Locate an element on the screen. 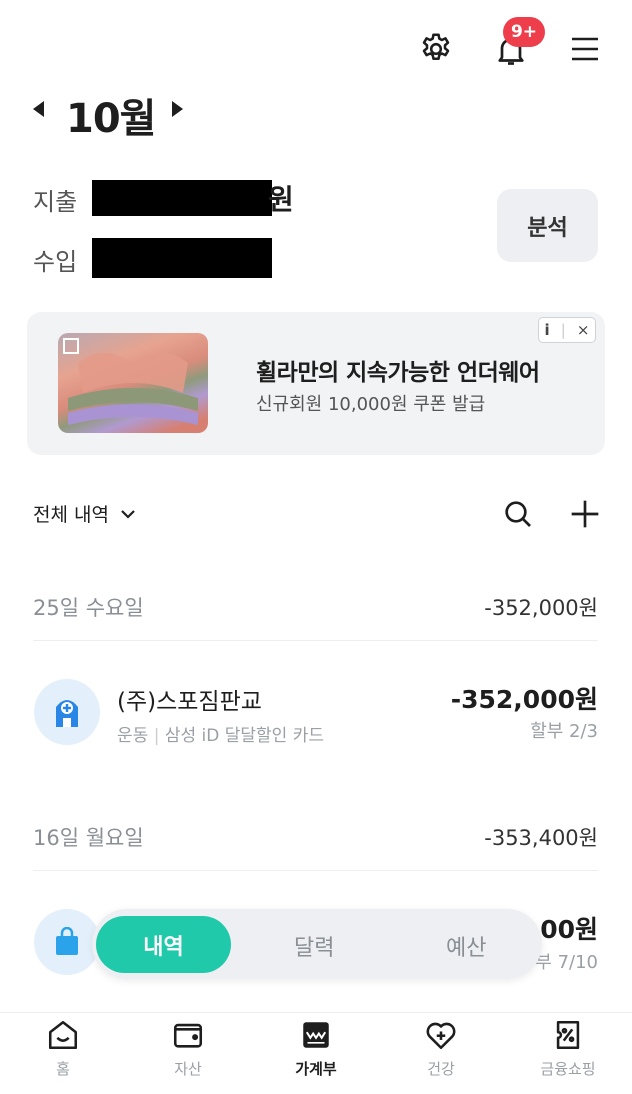  nav-shopping: 금융쇼핑 is located at coordinates (568, 1048).